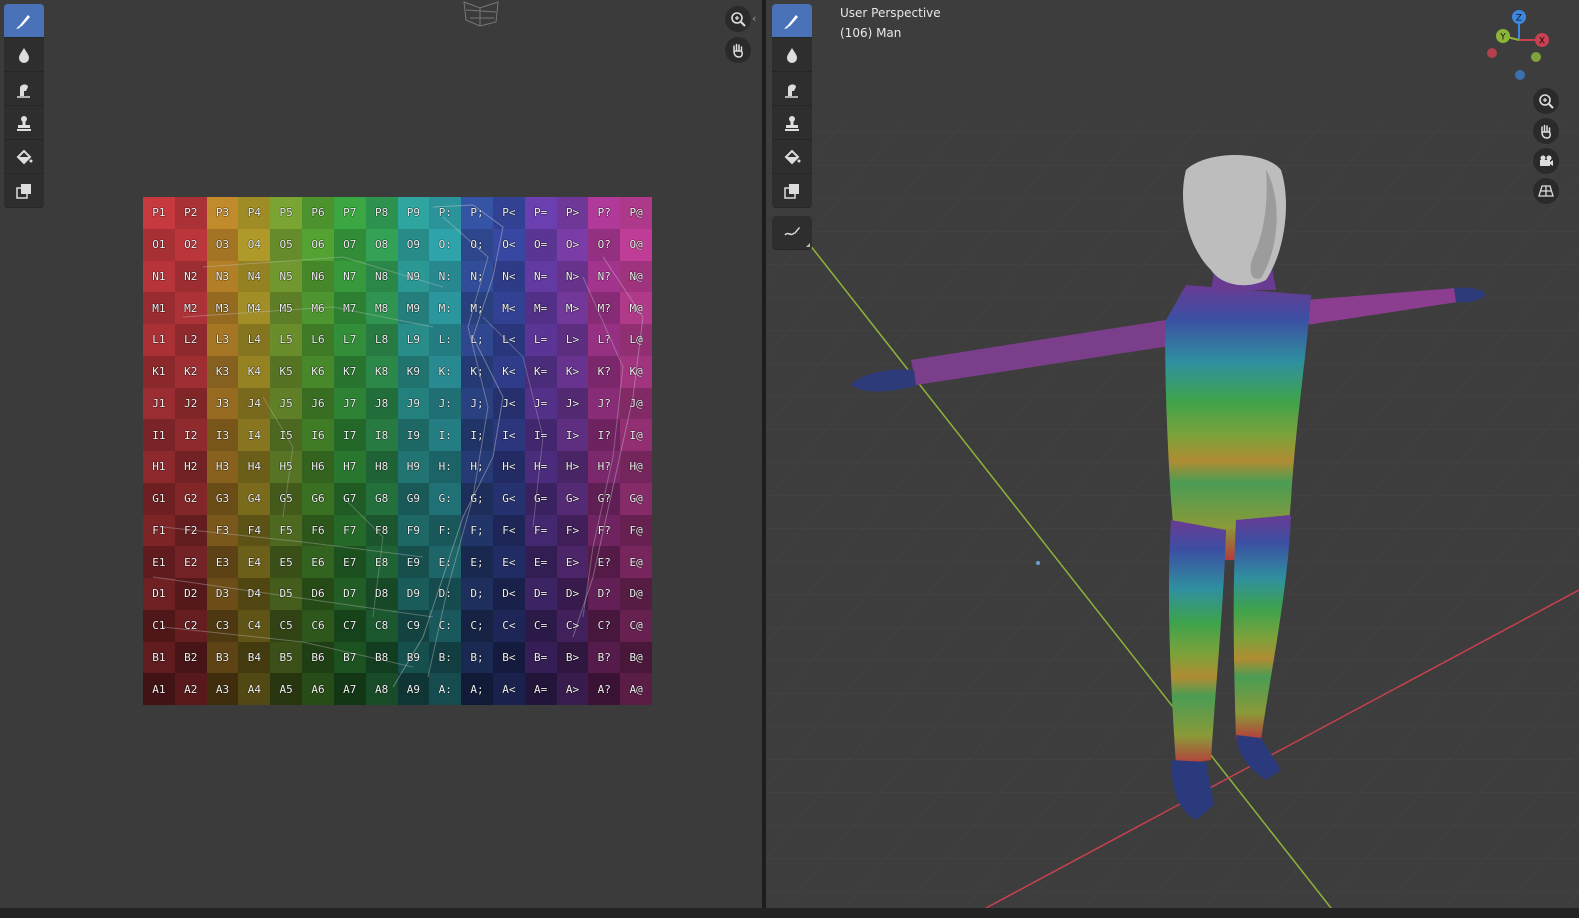 The height and width of the screenshot is (918, 1579). What do you see at coordinates (508, 213) in the screenshot?
I see `uv-cell: P<` at bounding box center [508, 213].